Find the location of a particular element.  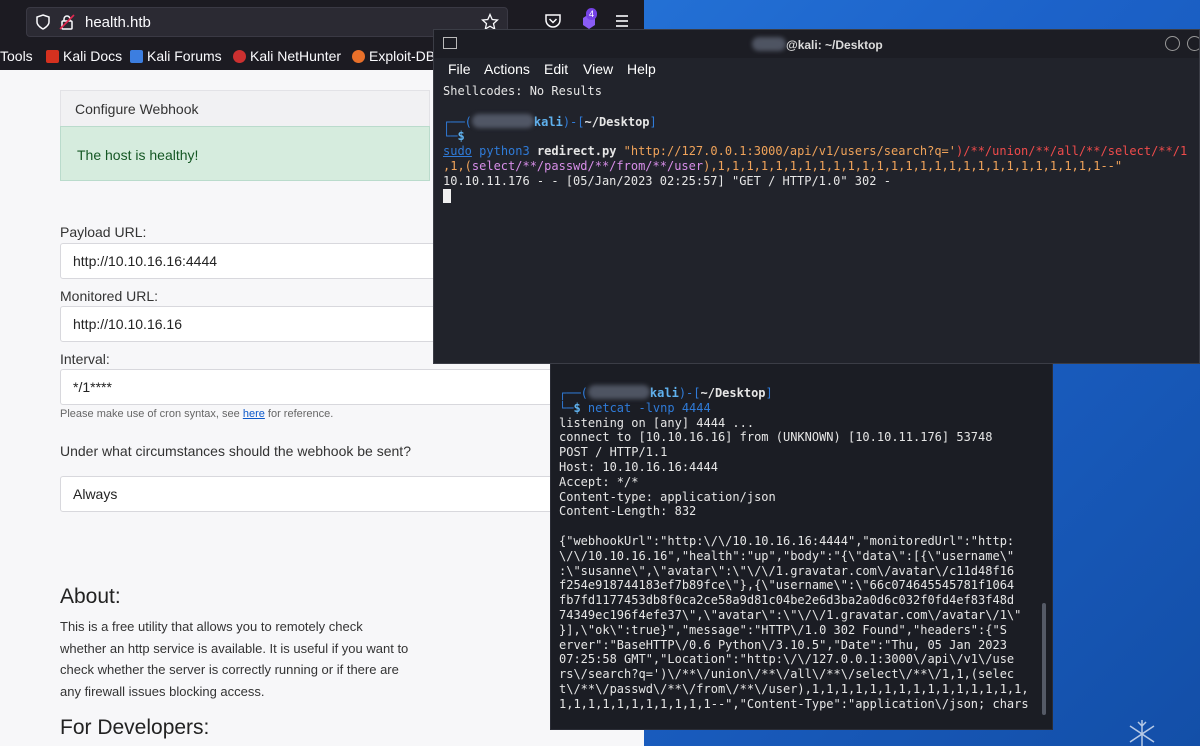

about-heading: About: is located at coordinates (90, 596).